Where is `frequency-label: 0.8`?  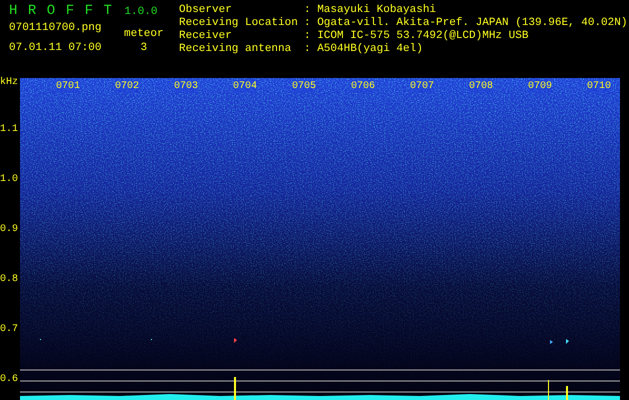
frequency-label: 0.8 is located at coordinates (9, 279).